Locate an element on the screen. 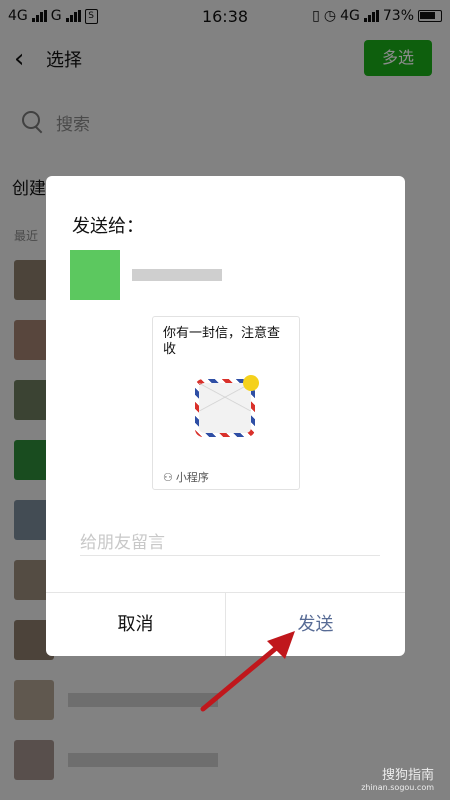  mini-program-card: 你有一封信，注意查收 ⚇ 小程序 is located at coordinates (226, 403).